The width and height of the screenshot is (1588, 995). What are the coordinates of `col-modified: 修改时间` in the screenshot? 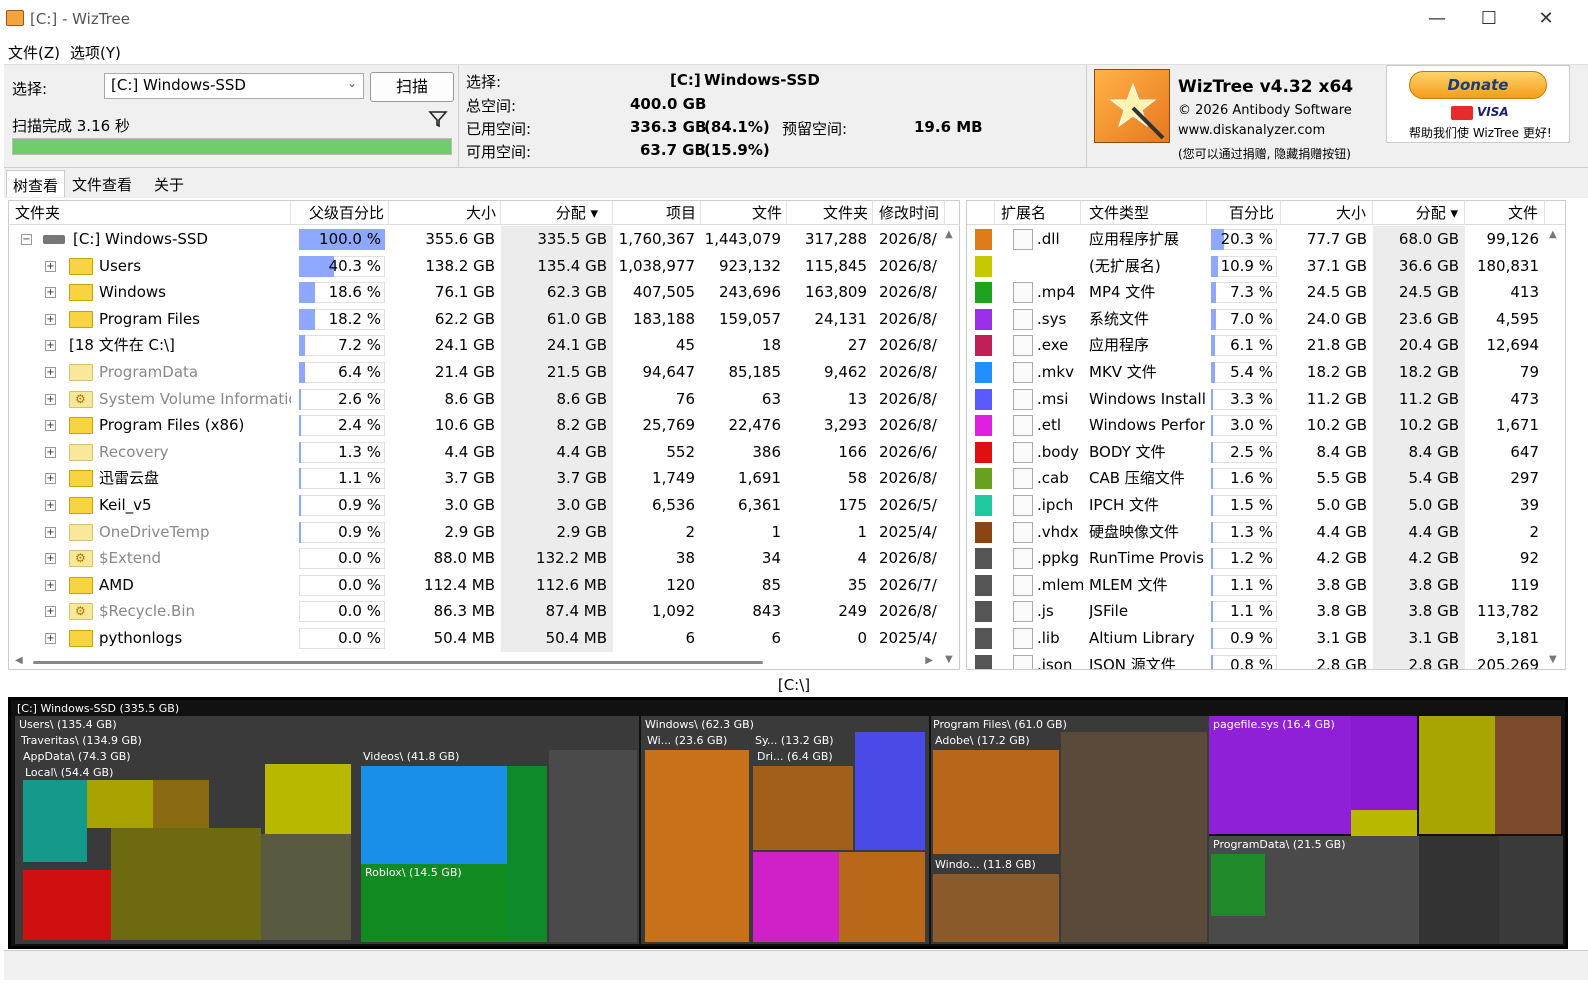 It's located at (909, 213).